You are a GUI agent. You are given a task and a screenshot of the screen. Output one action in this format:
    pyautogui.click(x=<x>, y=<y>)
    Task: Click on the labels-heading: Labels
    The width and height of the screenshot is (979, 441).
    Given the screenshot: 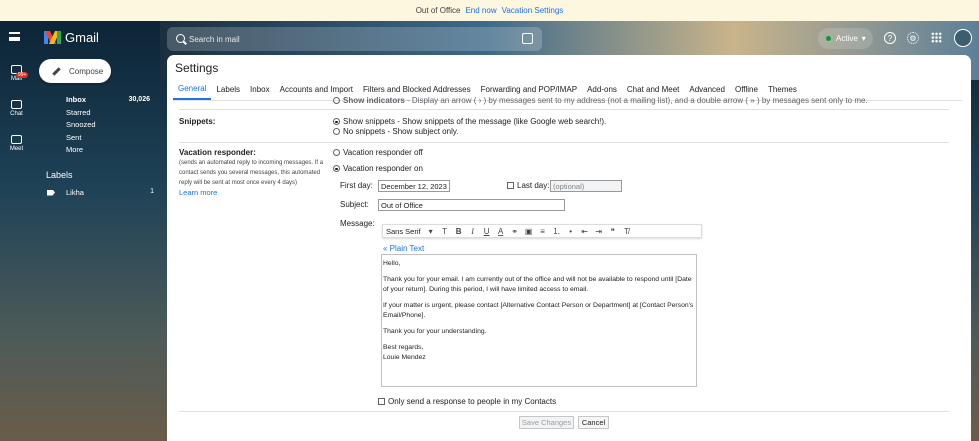 What is the action you would take?
    pyautogui.click(x=59, y=175)
    